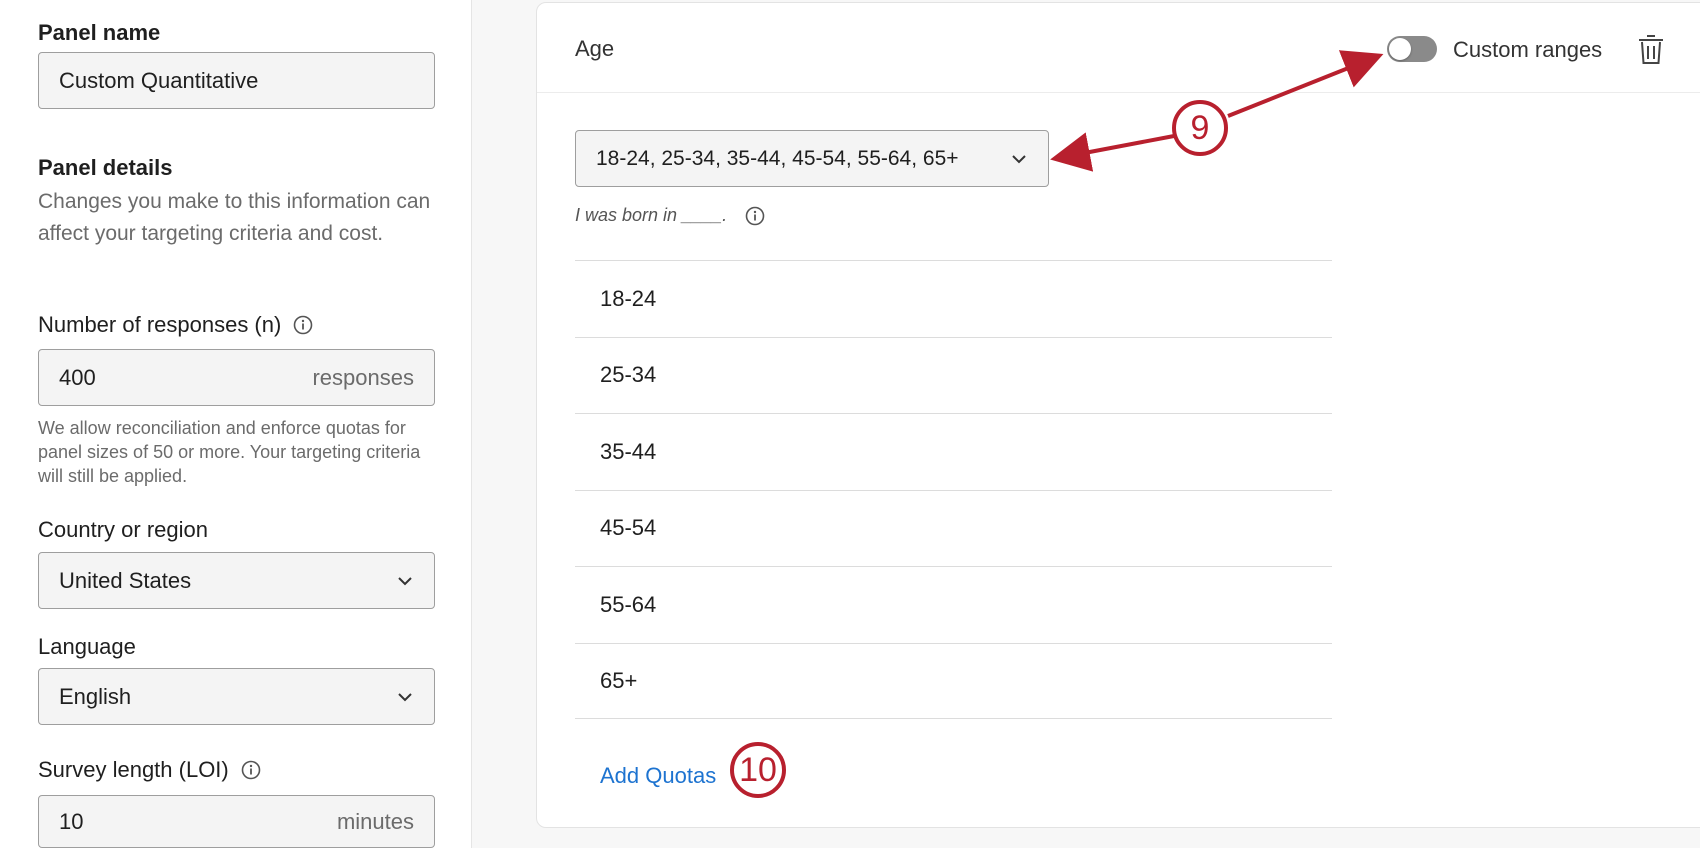 This screenshot has height=848, width=1700. I want to click on annotation-badge-9: 9, so click(1200, 128).